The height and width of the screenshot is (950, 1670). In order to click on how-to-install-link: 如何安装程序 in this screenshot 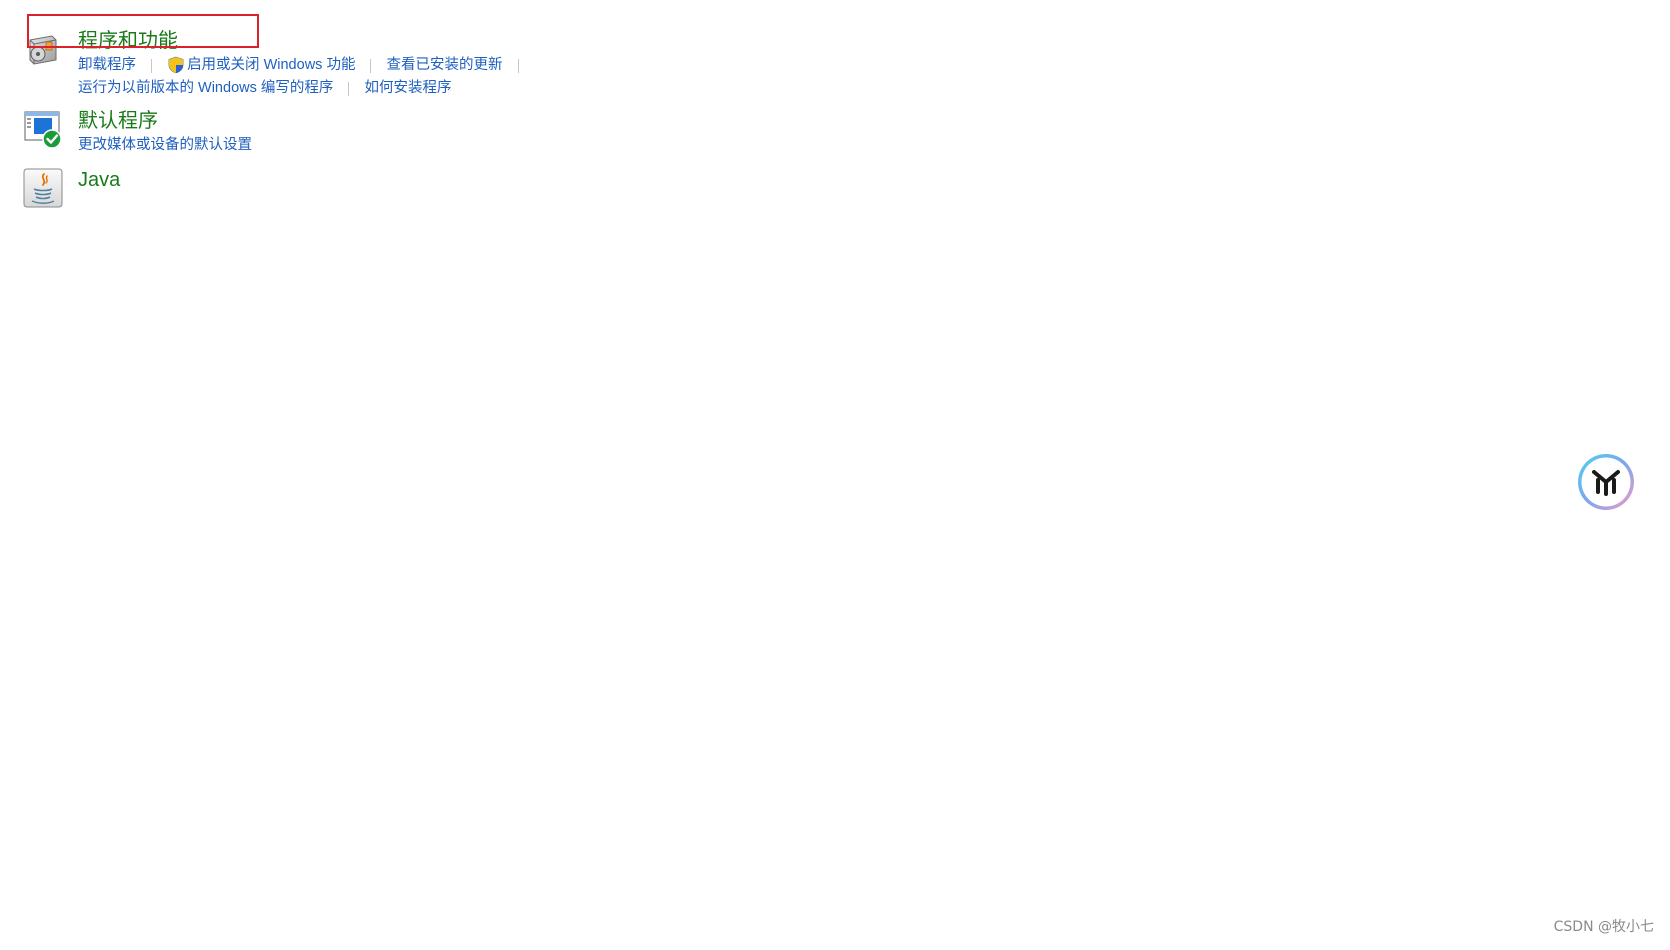, I will do `click(407, 88)`.